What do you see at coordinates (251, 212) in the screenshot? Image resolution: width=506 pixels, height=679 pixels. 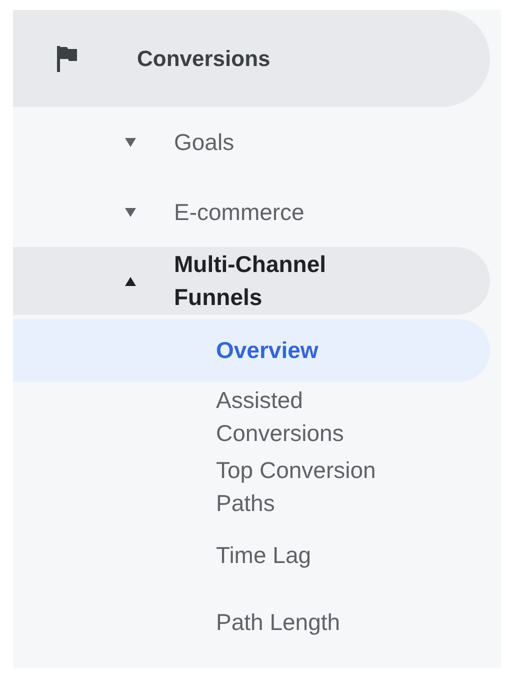 I see `nav-group: E-commerce` at bounding box center [251, 212].